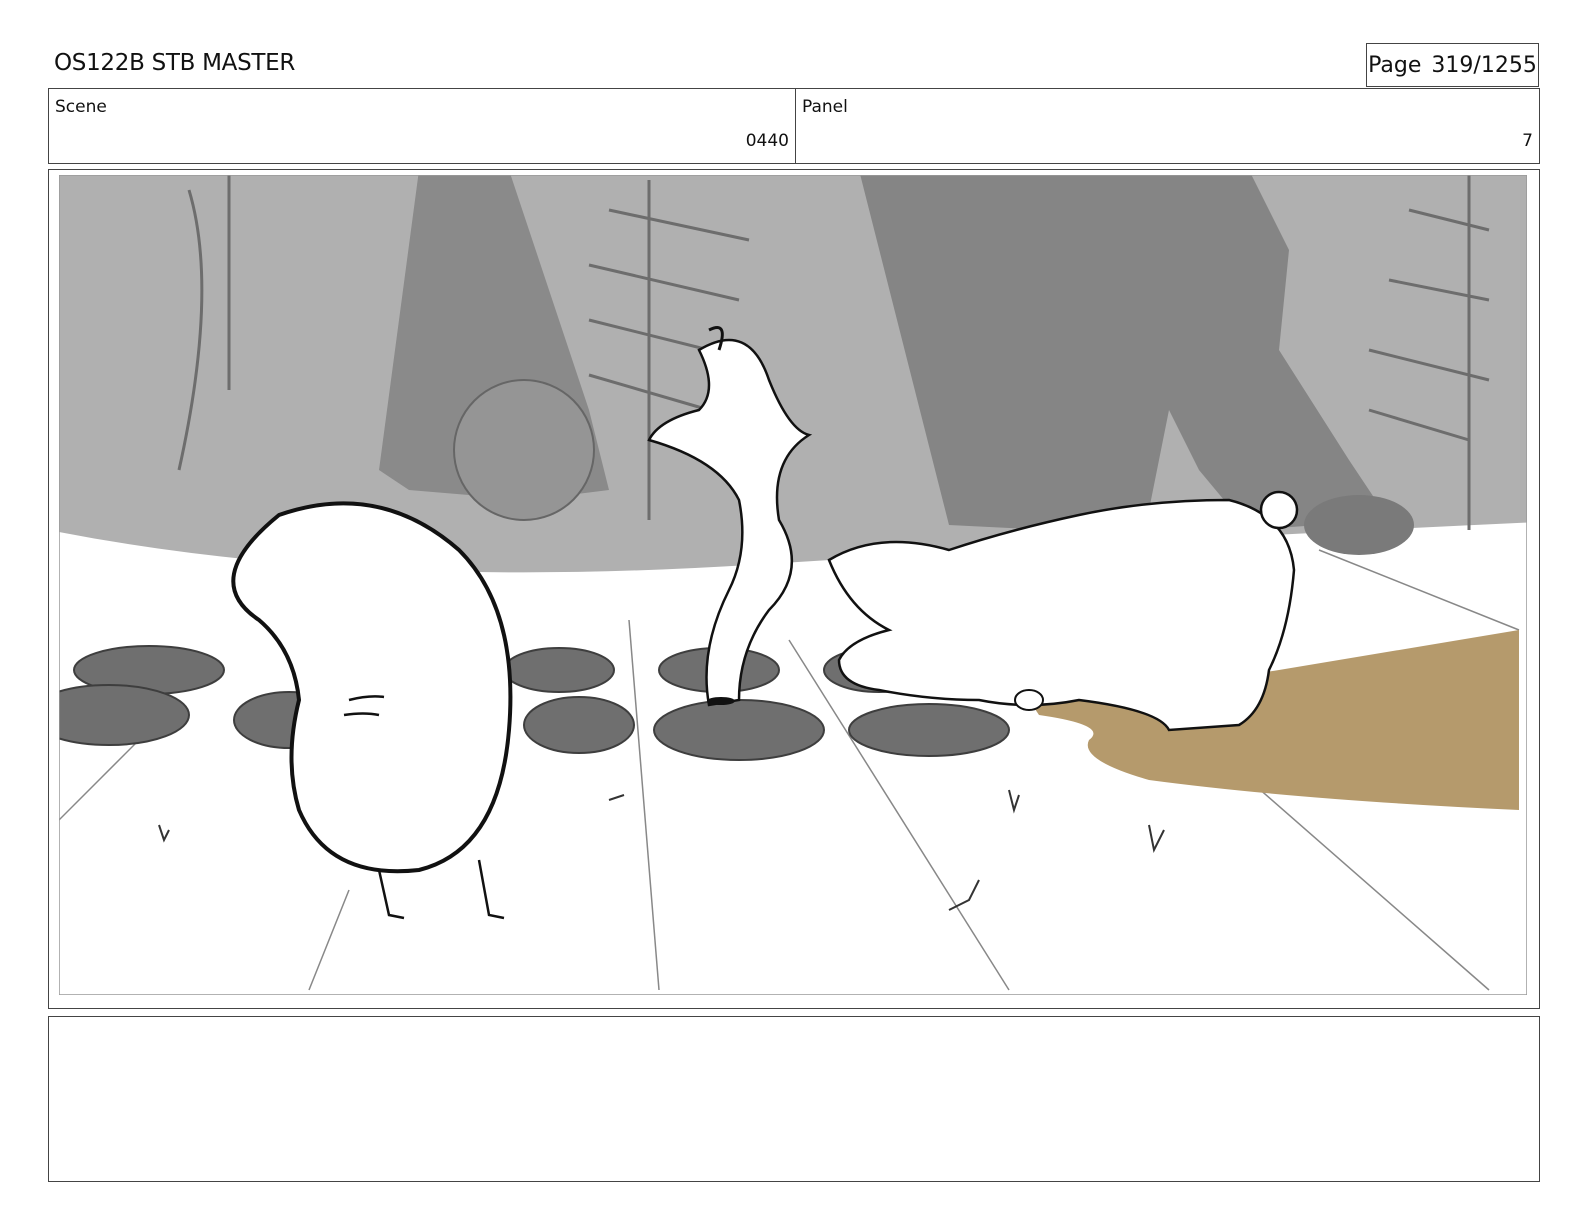  I want to click on panel-label: Panel, so click(825, 107).